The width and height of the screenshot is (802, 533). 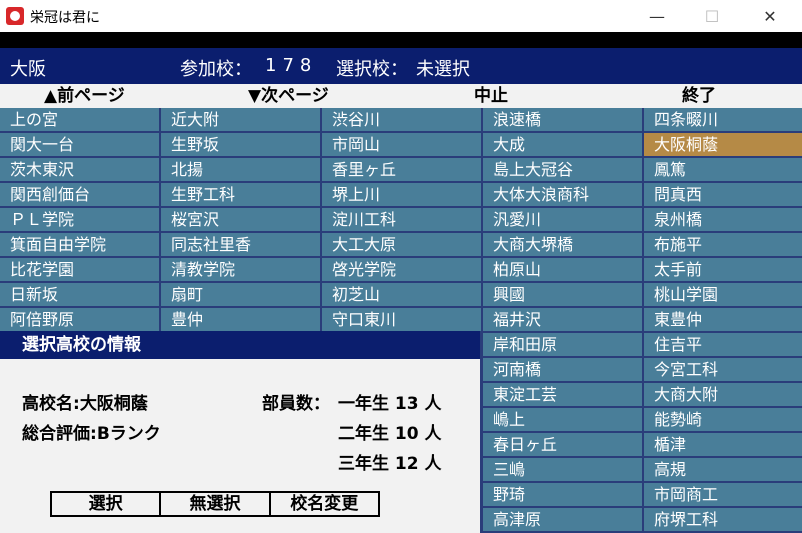 I want to click on members-year1: 一年生 13 人, so click(x=390, y=404).